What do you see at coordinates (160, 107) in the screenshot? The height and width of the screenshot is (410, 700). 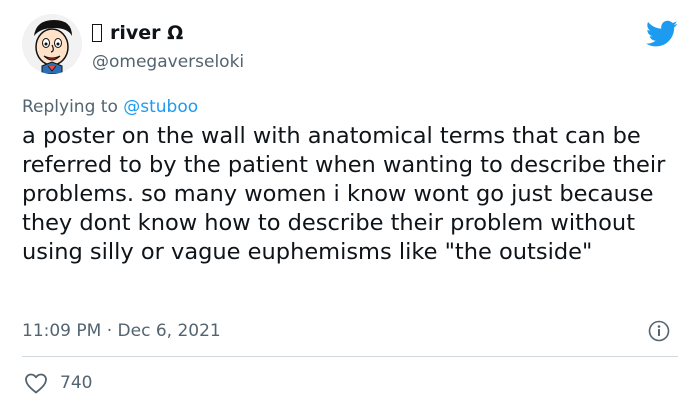 I see `reply-mention-link: @stuboo` at bounding box center [160, 107].